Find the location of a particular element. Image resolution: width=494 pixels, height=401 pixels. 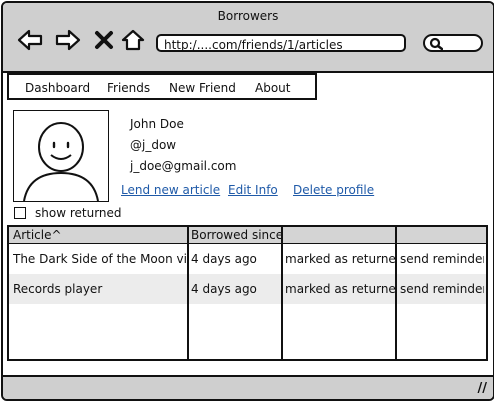

menu-item-dashboard: Dashboard is located at coordinates (57, 88).